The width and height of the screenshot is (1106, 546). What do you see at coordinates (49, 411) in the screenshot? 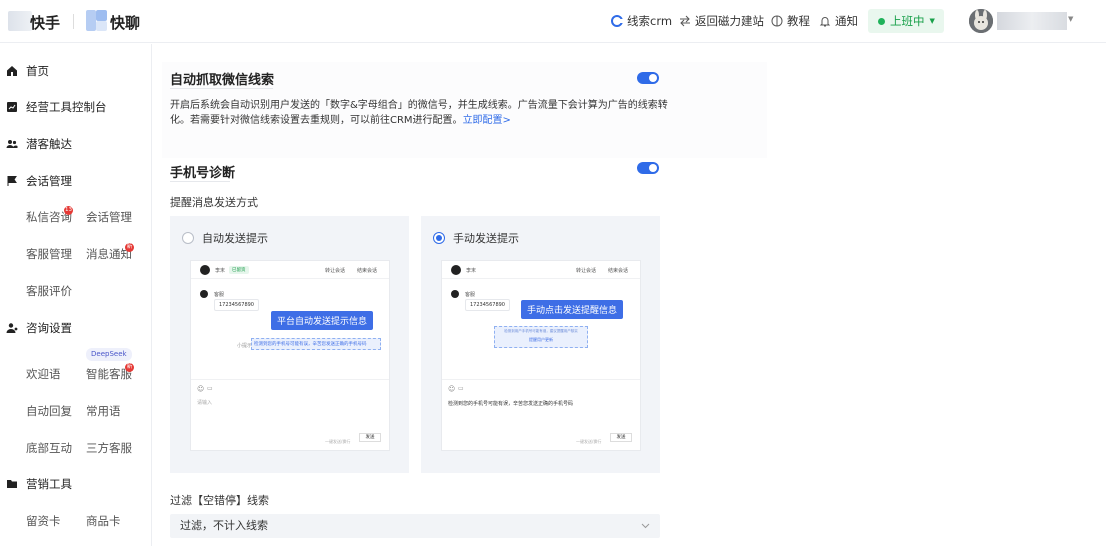
I see `sidebar-sub-auto-reply: 自动回复` at bounding box center [49, 411].